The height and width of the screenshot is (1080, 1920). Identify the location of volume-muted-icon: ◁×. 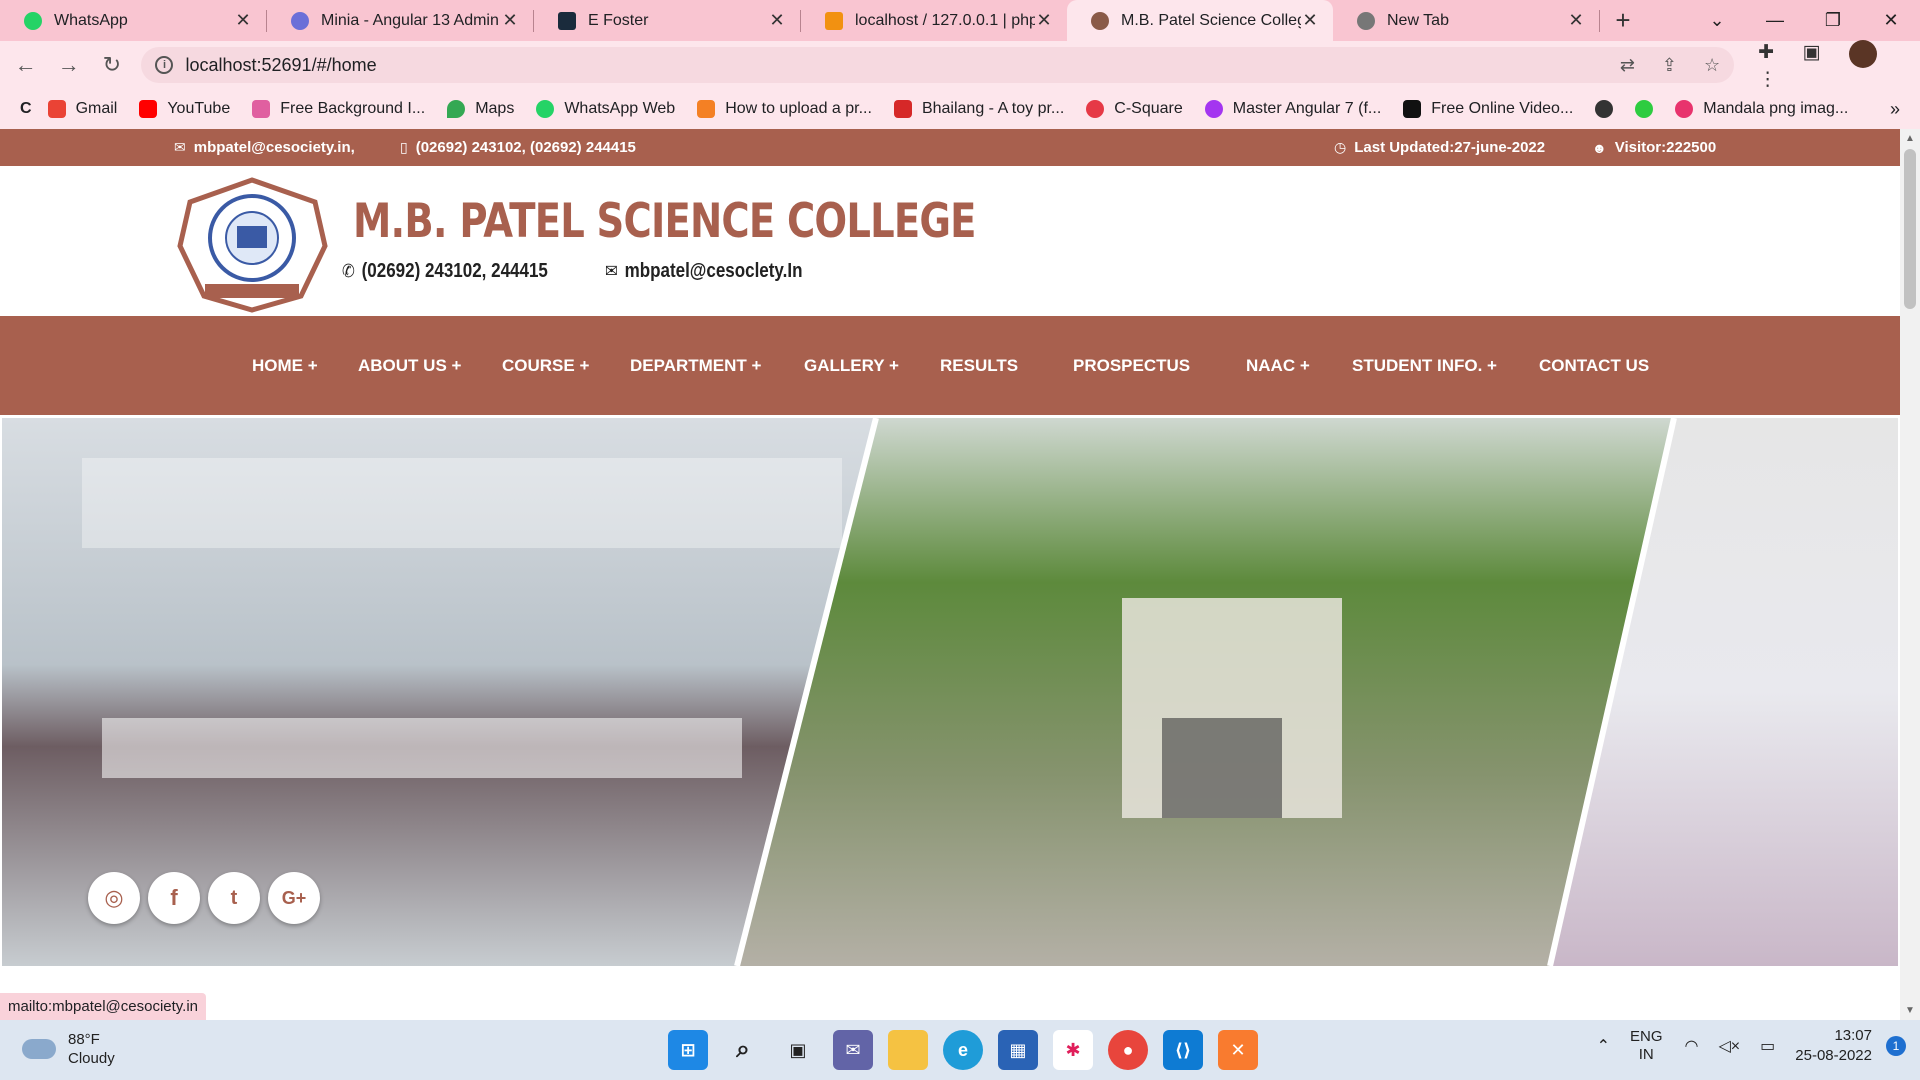
(1729, 1046).